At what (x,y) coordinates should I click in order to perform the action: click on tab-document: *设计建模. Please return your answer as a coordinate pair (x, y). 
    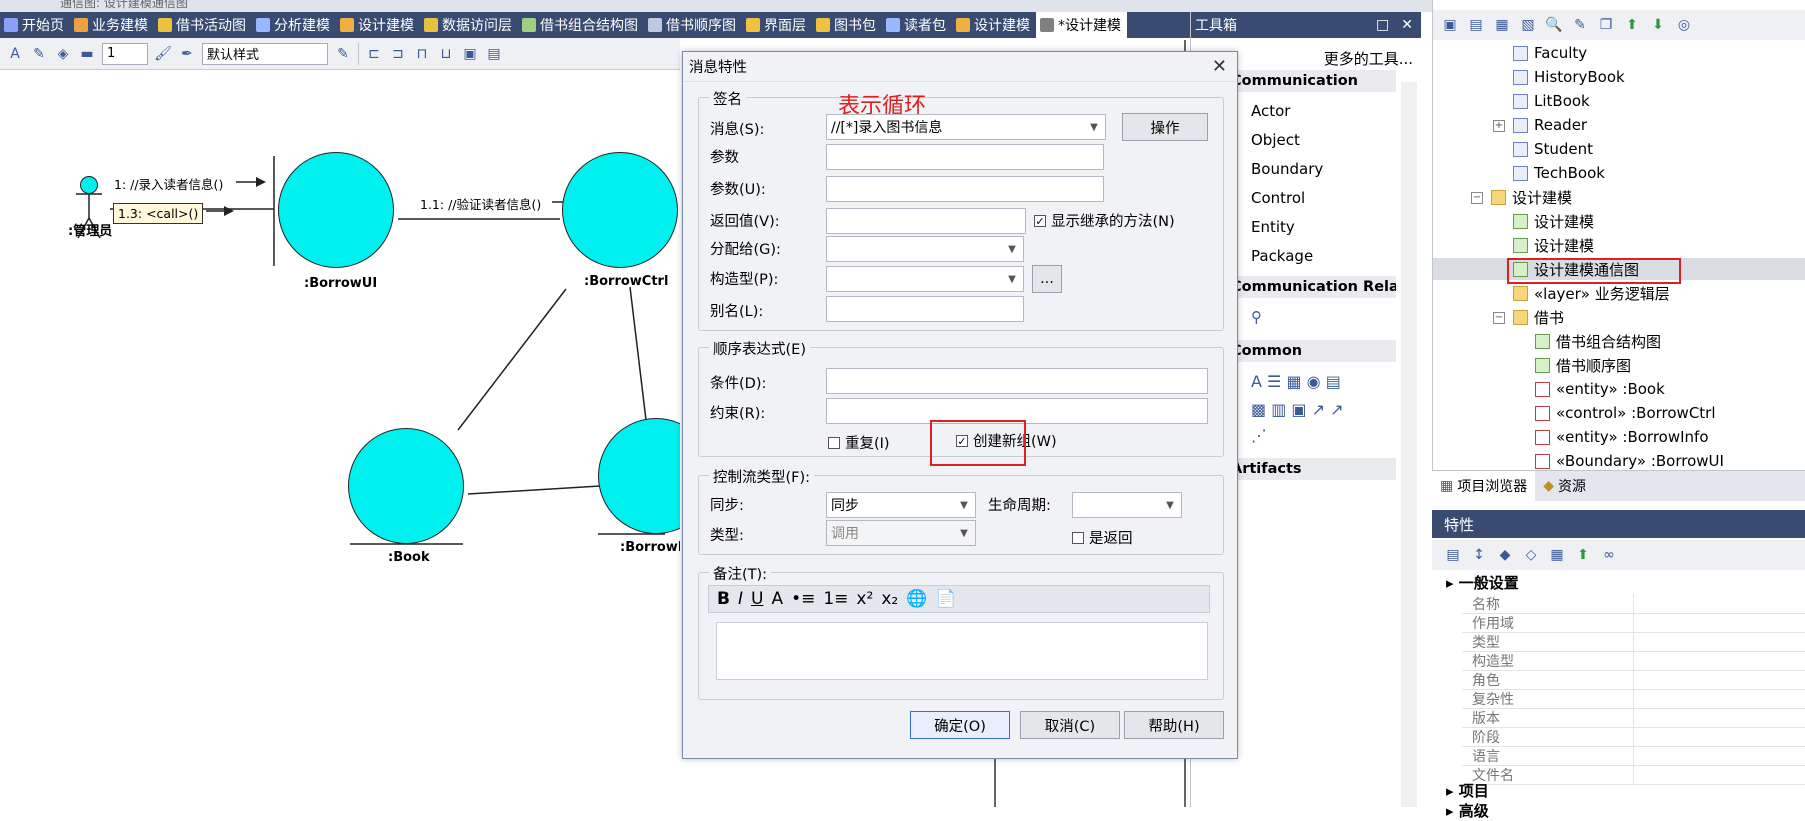
    Looking at the image, I should click on (1081, 25).